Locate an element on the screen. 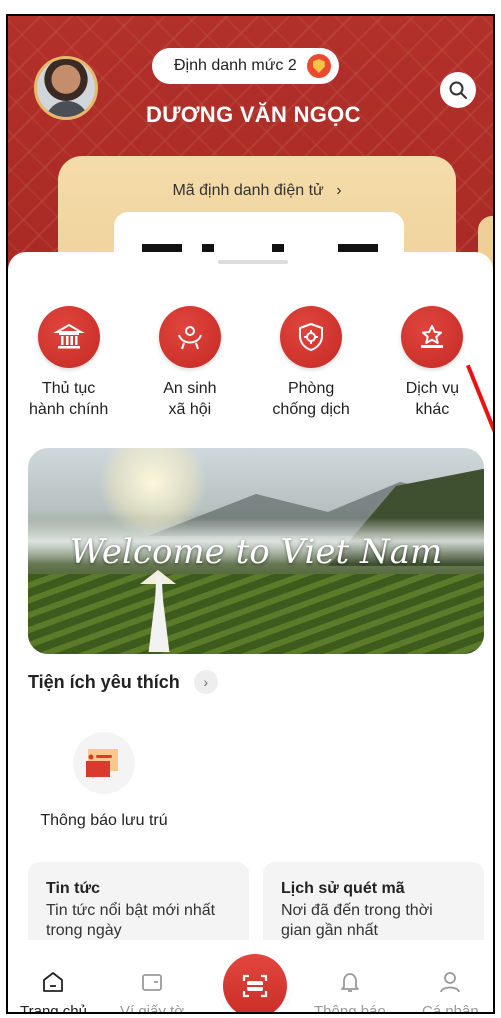 The image size is (501, 1018). tab-label: Thông báo is located at coordinates (350, 1008).